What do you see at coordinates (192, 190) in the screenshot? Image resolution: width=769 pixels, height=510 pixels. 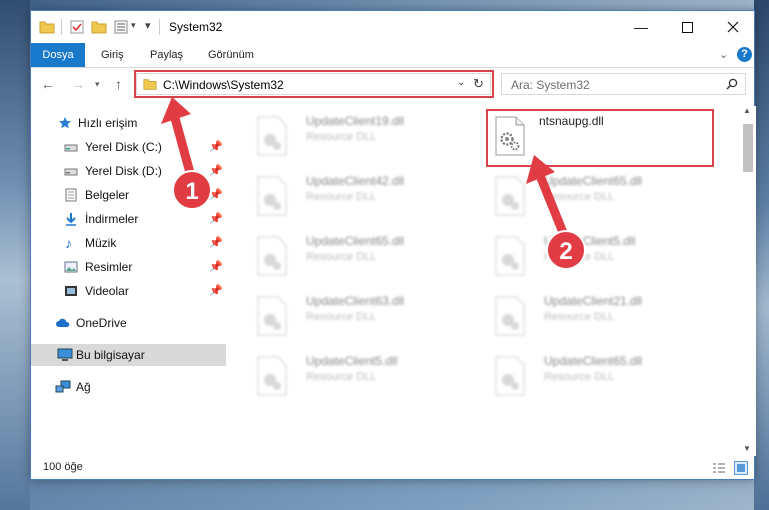 I see `step-1-badge: 1` at bounding box center [192, 190].